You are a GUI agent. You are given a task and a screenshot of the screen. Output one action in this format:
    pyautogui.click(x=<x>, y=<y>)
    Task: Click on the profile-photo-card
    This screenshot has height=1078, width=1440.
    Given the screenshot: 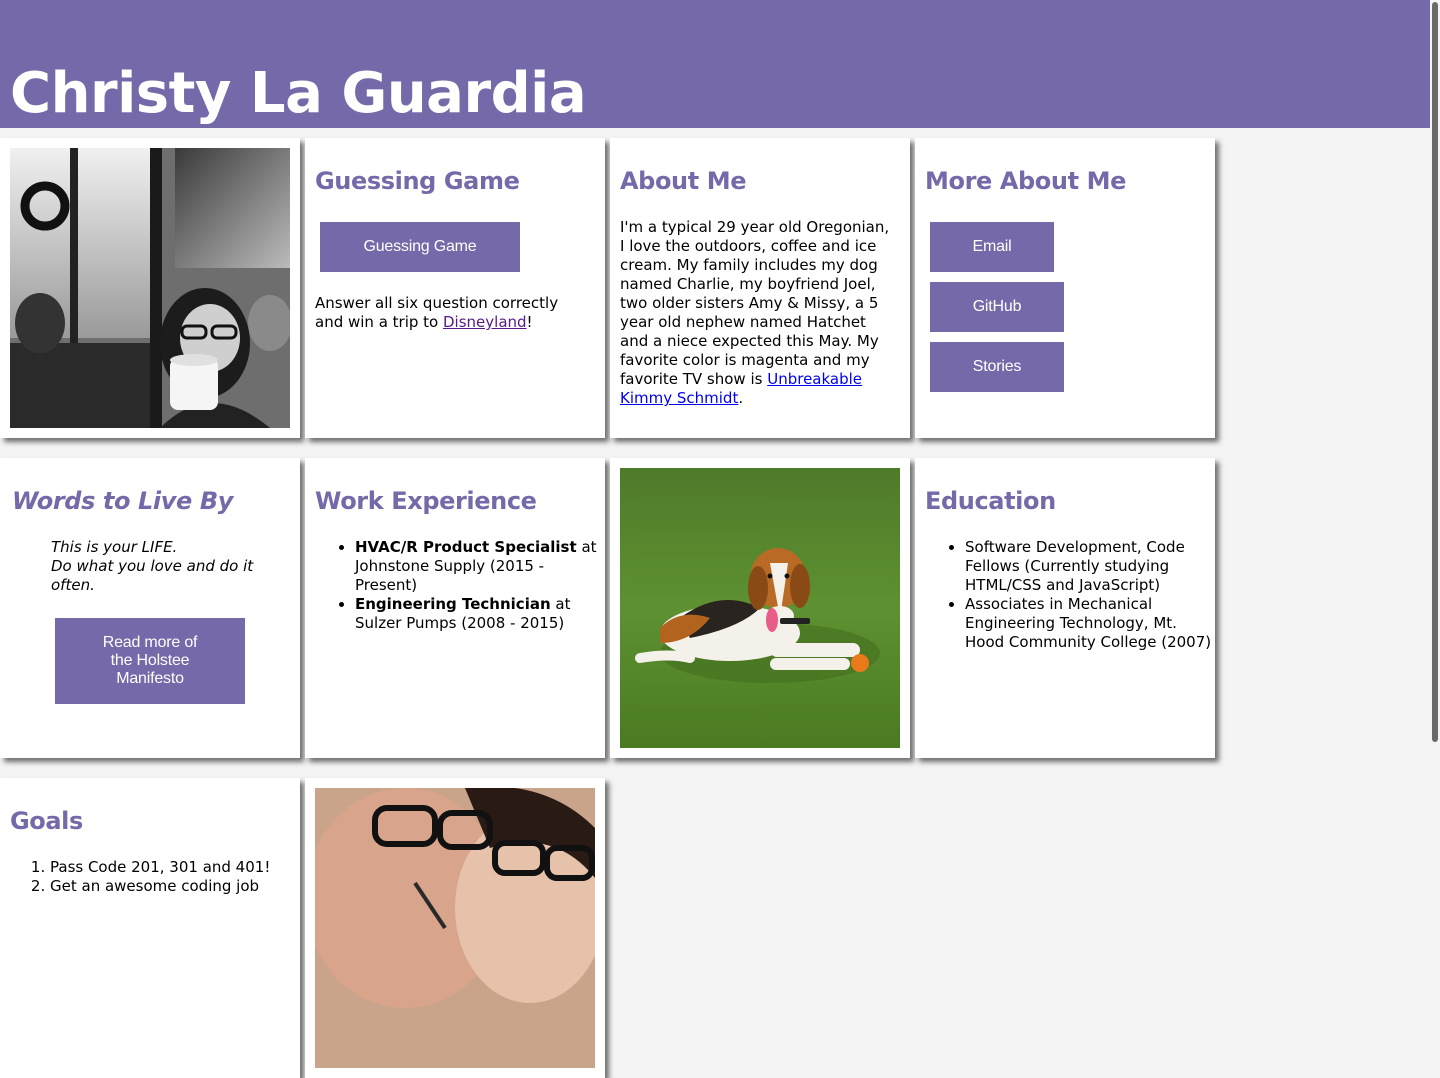 What is the action you would take?
    pyautogui.click(x=150, y=288)
    